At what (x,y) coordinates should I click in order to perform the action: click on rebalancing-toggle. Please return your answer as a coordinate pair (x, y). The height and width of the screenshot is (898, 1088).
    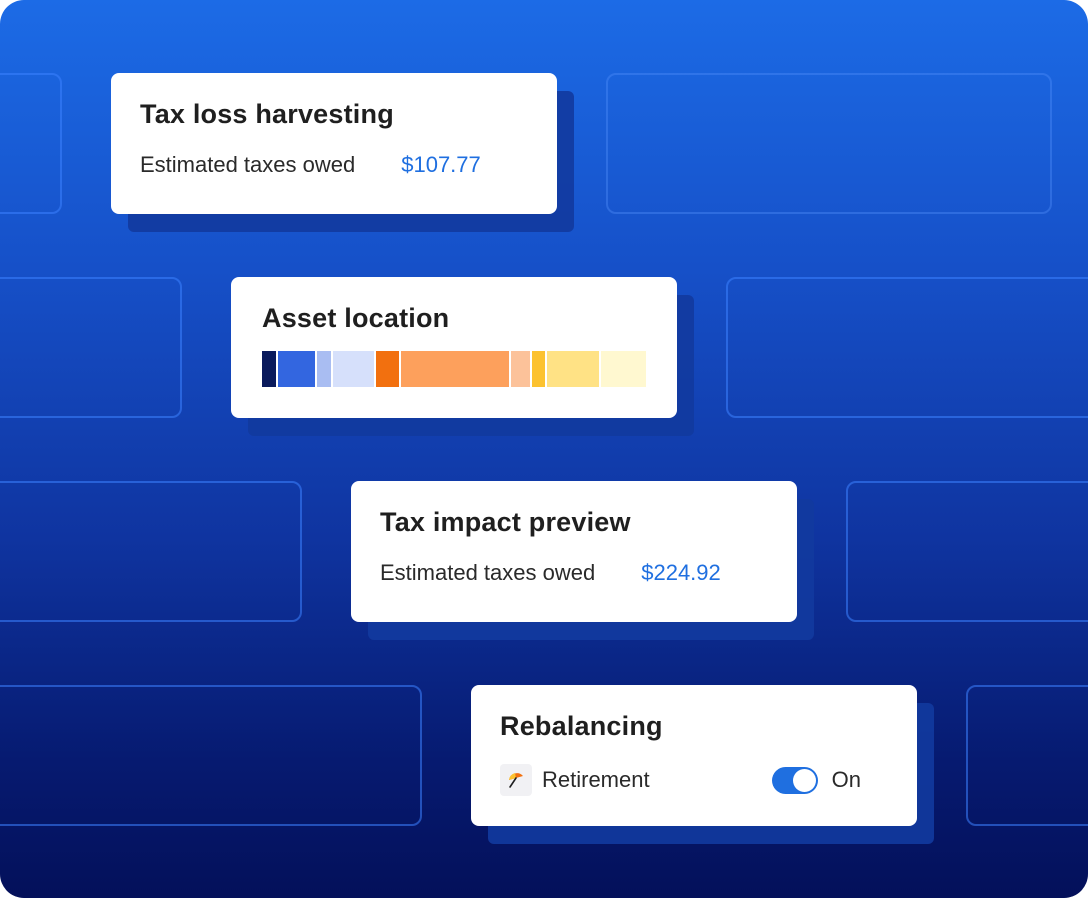
    Looking at the image, I should click on (794, 780).